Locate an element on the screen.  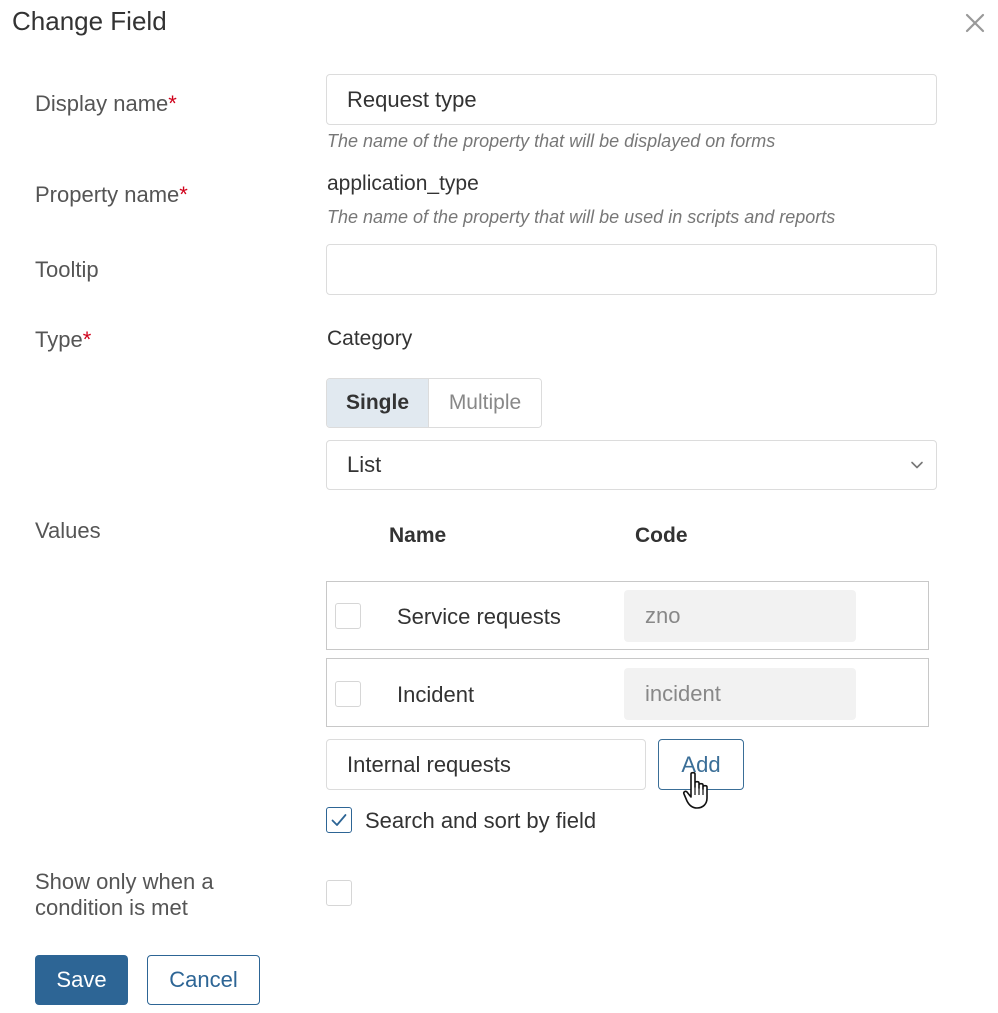
row-code: incident is located at coordinates (740, 694).